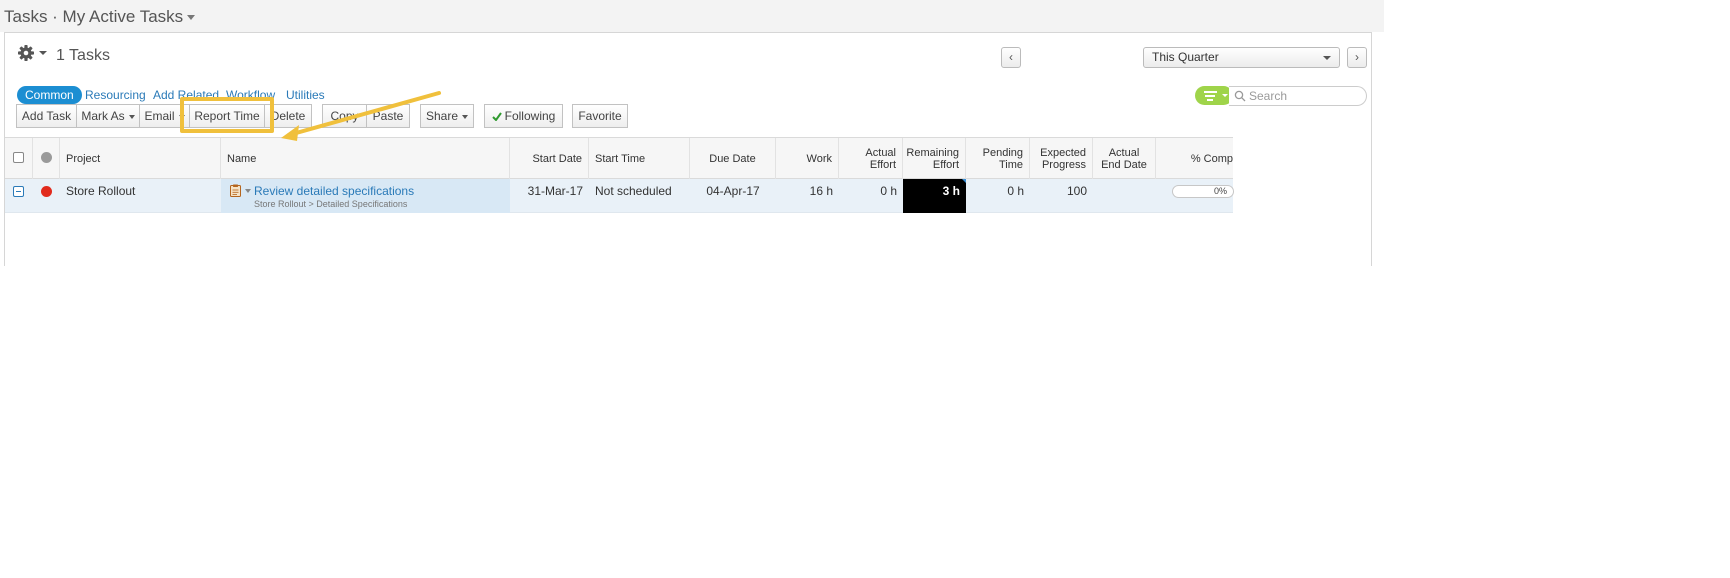 This screenshot has height=578, width=1730. I want to click on report-time-highlight, so click(227, 115).